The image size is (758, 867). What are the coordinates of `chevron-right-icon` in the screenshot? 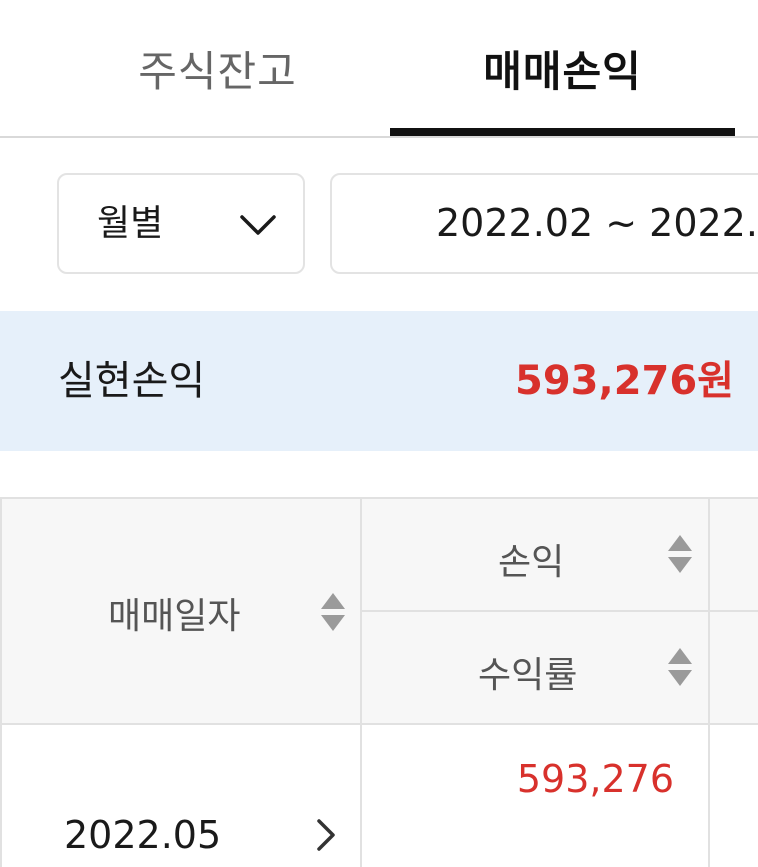 It's located at (326, 835).